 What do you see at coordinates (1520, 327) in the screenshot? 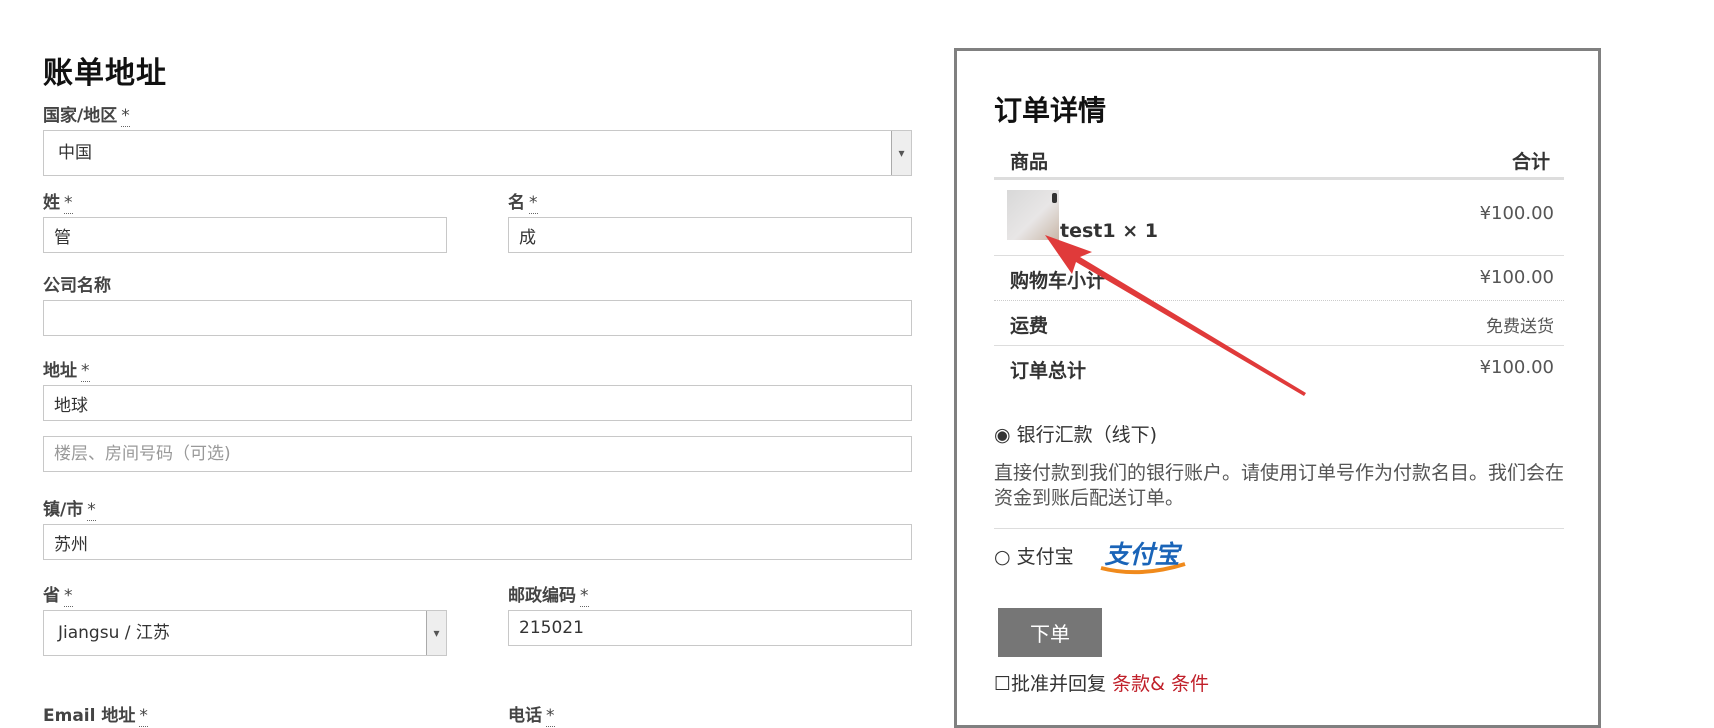
I see `shipping-value: 免费送货` at bounding box center [1520, 327].